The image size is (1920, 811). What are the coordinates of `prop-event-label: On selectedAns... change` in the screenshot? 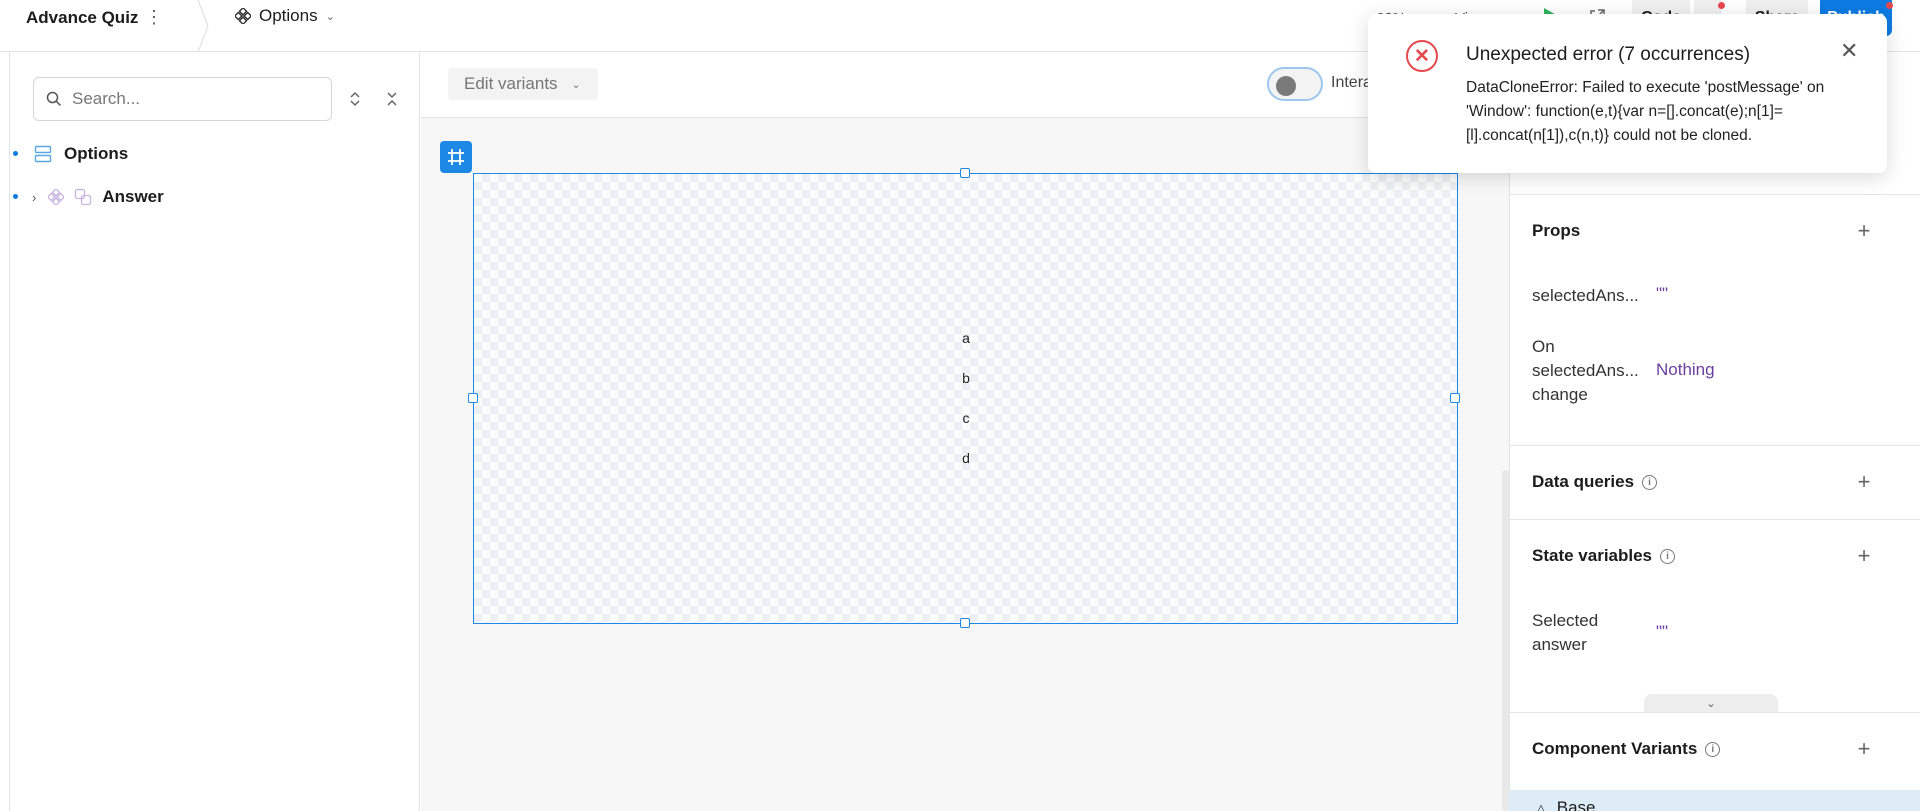 It's located at (1585, 371).